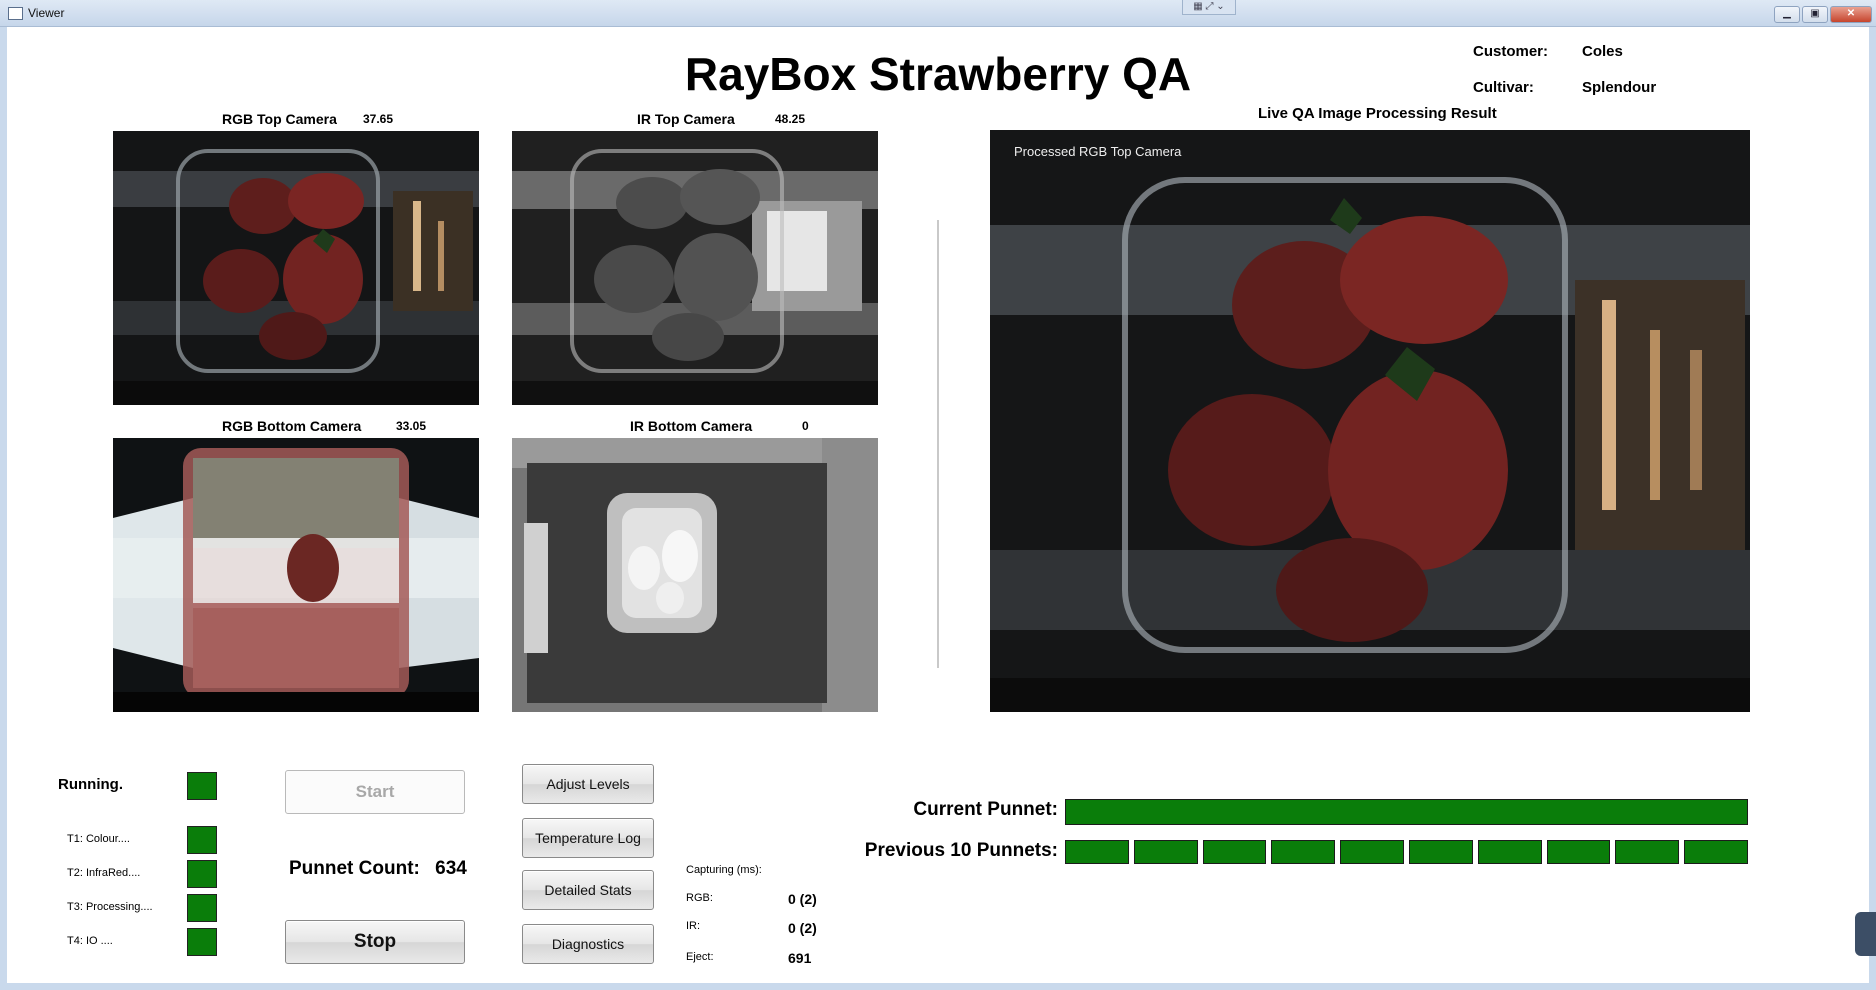 The height and width of the screenshot is (990, 1876). Describe the element at coordinates (695, 268) in the screenshot. I see `ir-top-camera-image` at that location.